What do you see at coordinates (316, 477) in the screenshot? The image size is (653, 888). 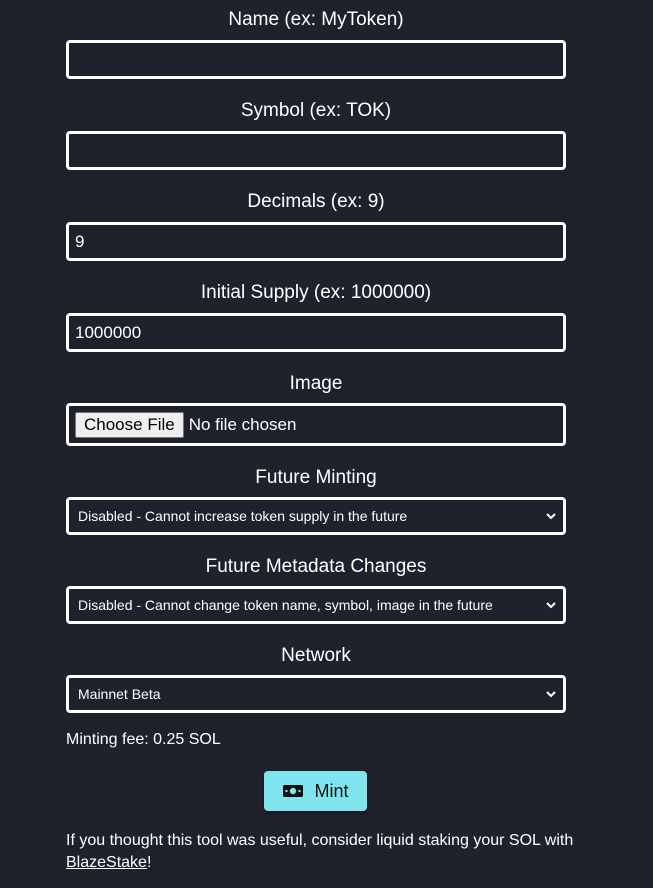 I see `future-minting-label: Future Minting` at bounding box center [316, 477].